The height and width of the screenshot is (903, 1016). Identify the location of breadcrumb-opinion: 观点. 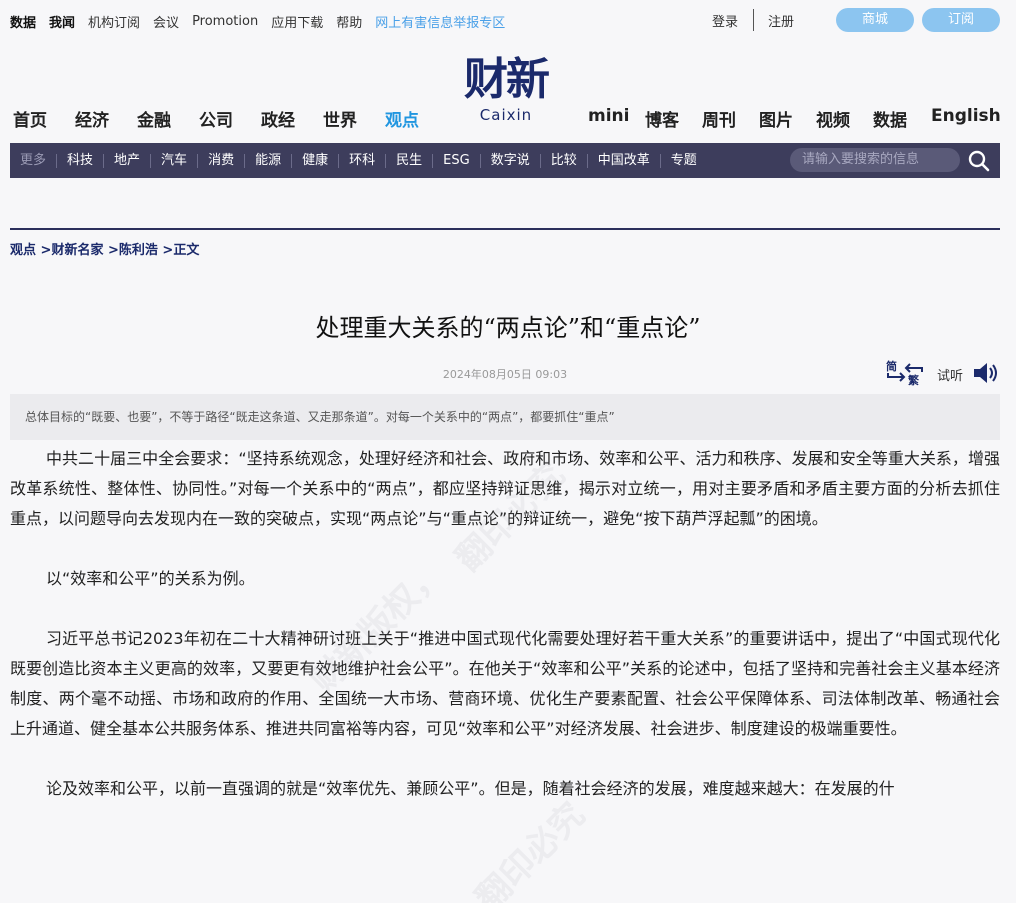
(23, 250).